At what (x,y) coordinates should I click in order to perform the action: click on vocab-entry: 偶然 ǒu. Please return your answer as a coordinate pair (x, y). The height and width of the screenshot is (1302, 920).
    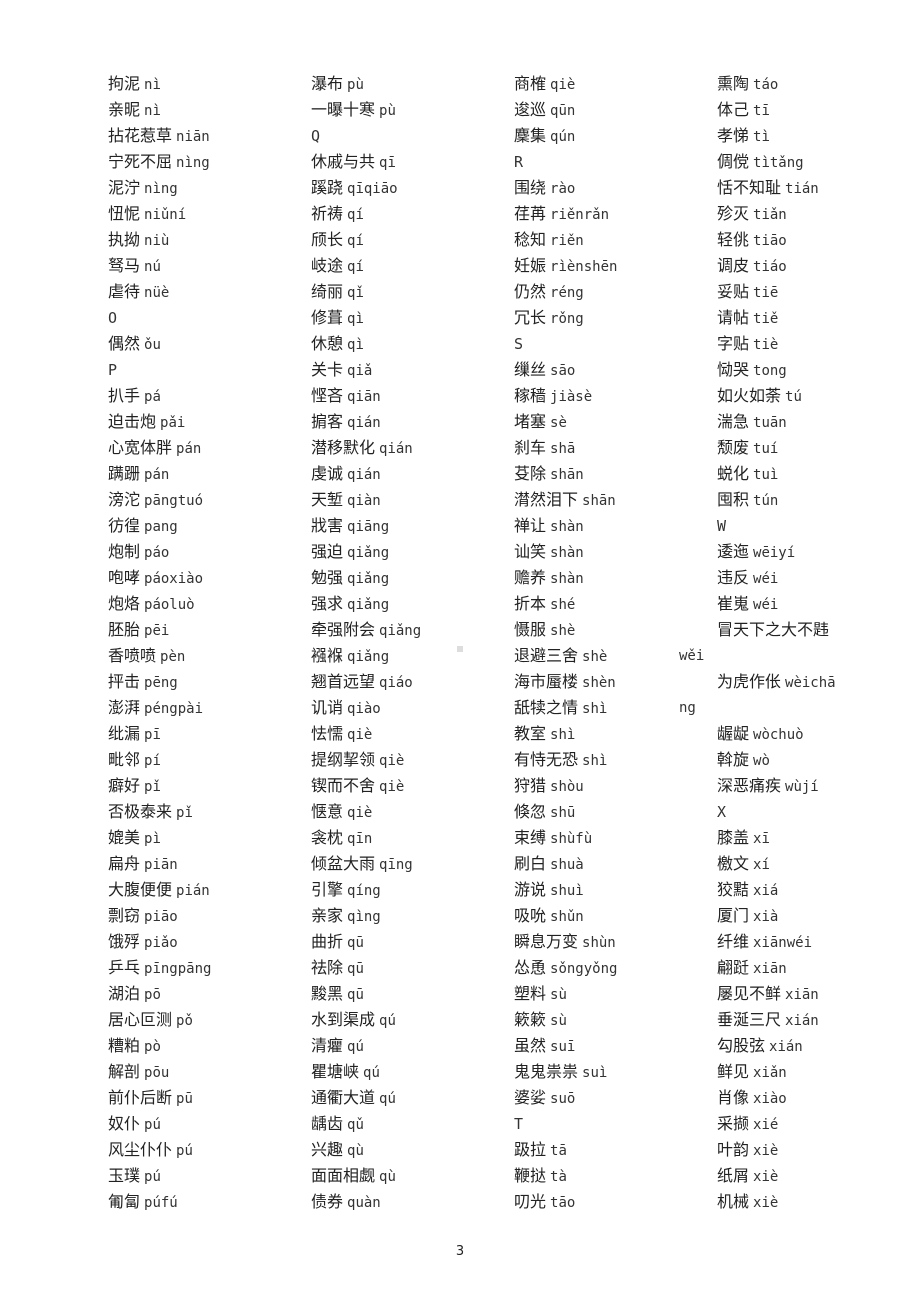
    Looking at the image, I should click on (159, 344).